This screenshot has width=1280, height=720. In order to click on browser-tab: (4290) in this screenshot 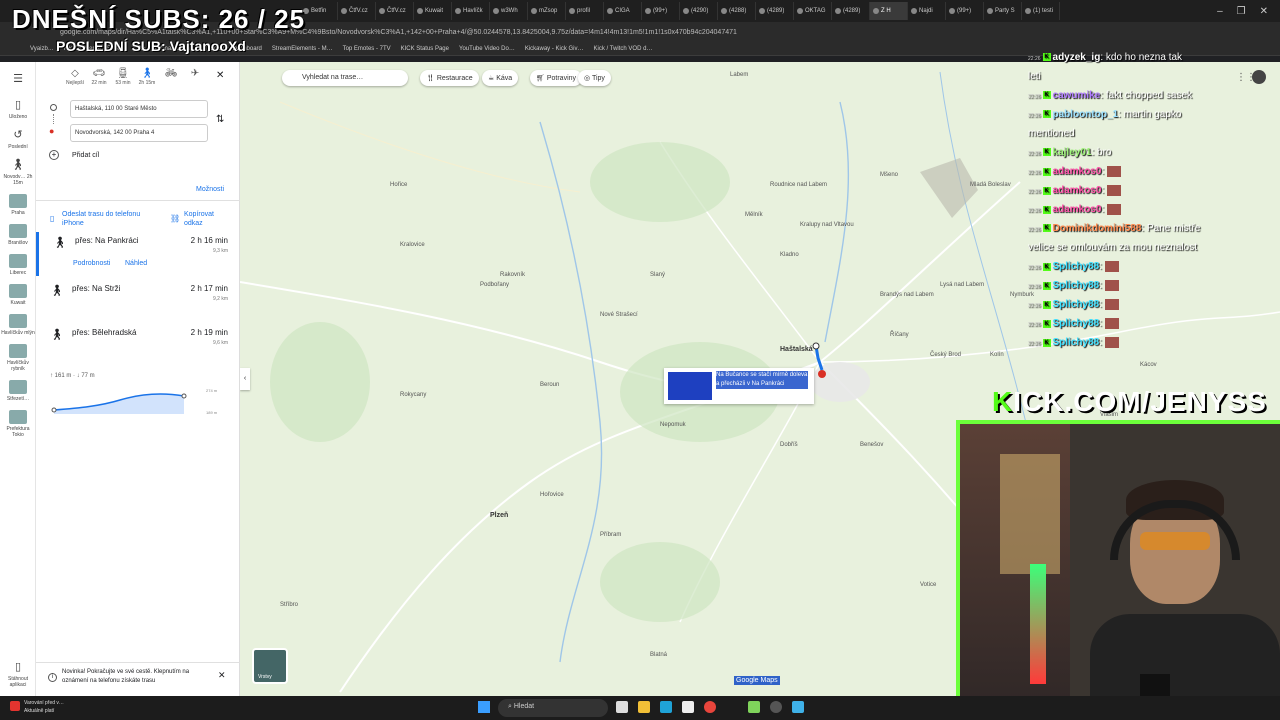, I will do `click(699, 11)`.